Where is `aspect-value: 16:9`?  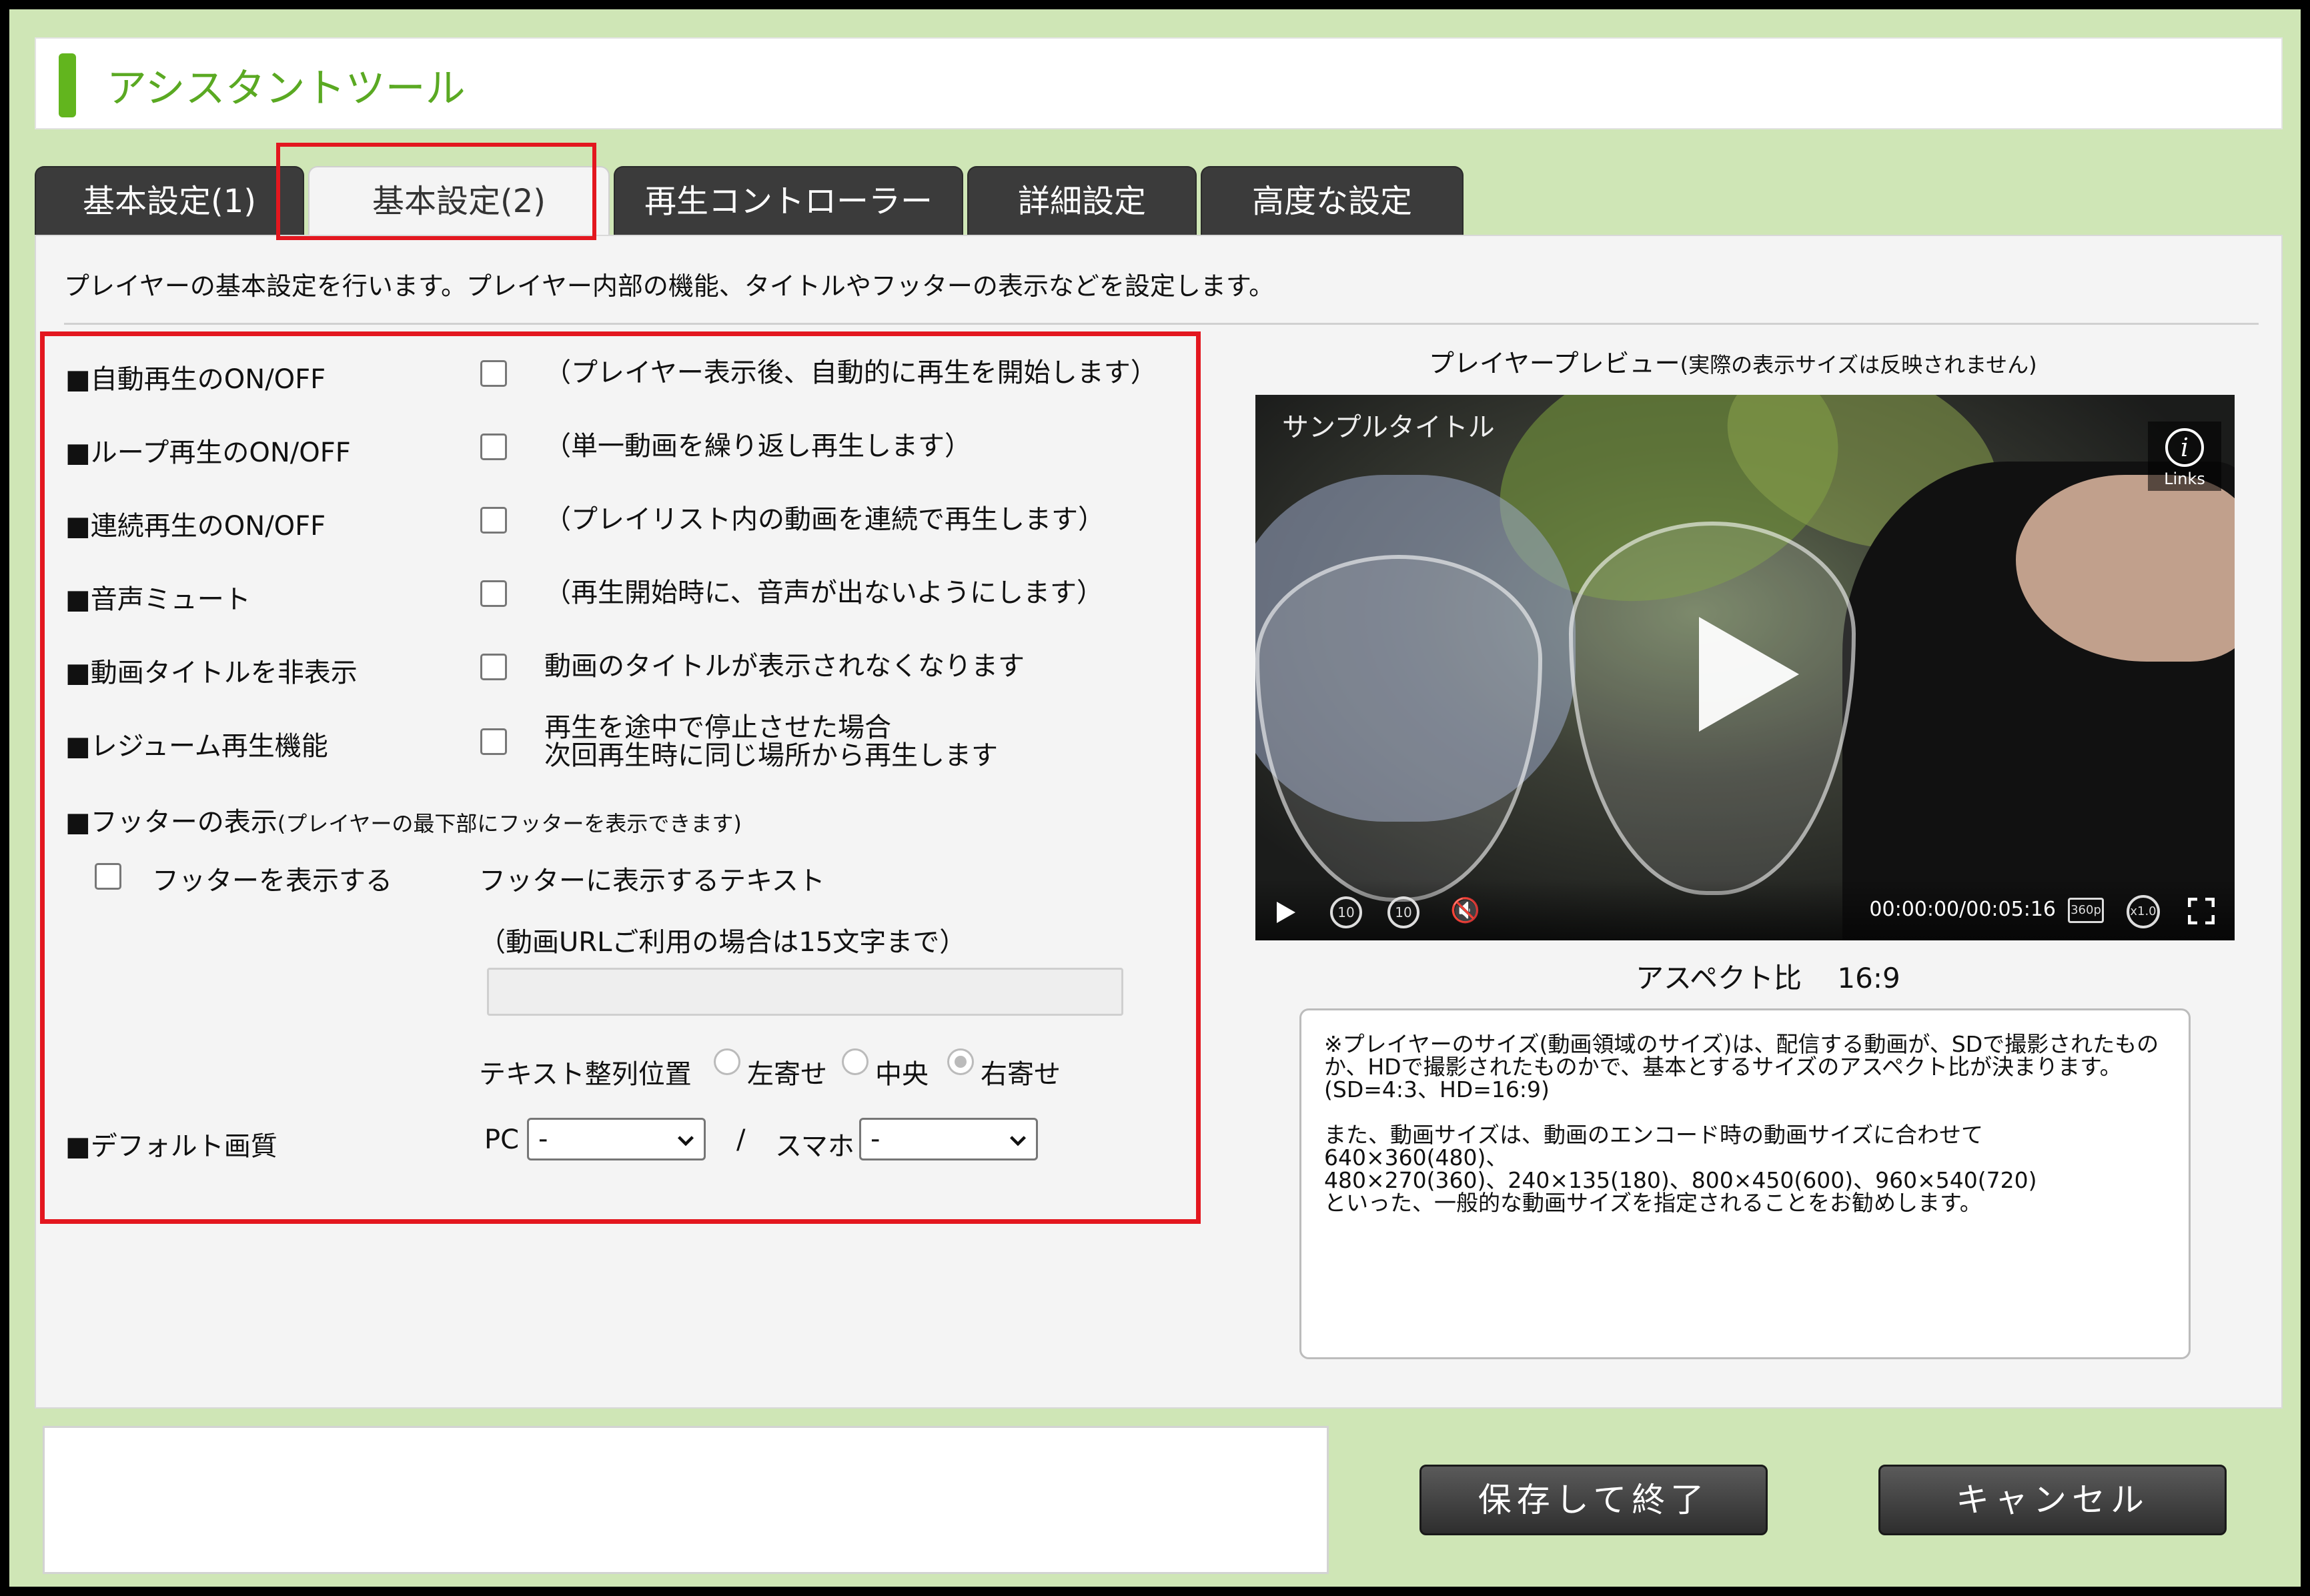 aspect-value: 16:9 is located at coordinates (1868, 978).